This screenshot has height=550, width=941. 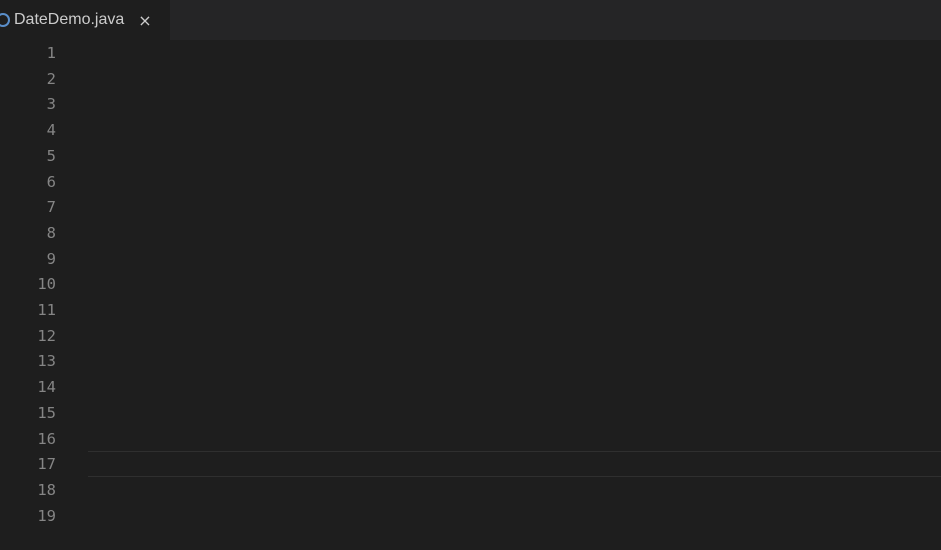 What do you see at coordinates (46, 284) in the screenshot?
I see `line-number: 10` at bounding box center [46, 284].